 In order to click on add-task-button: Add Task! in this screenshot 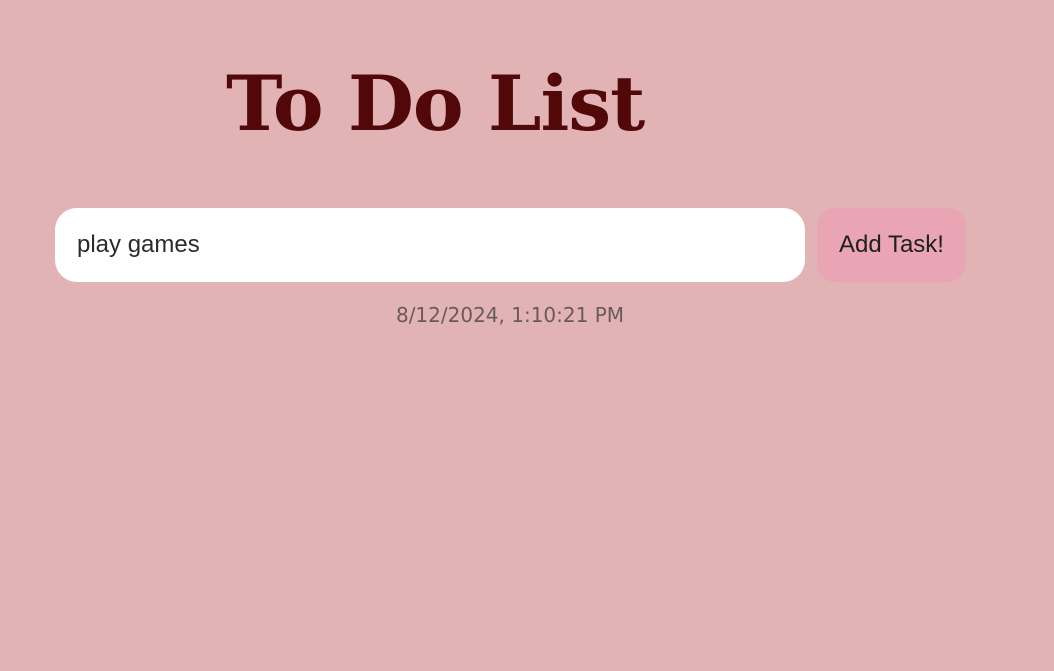, I will do `click(891, 245)`.